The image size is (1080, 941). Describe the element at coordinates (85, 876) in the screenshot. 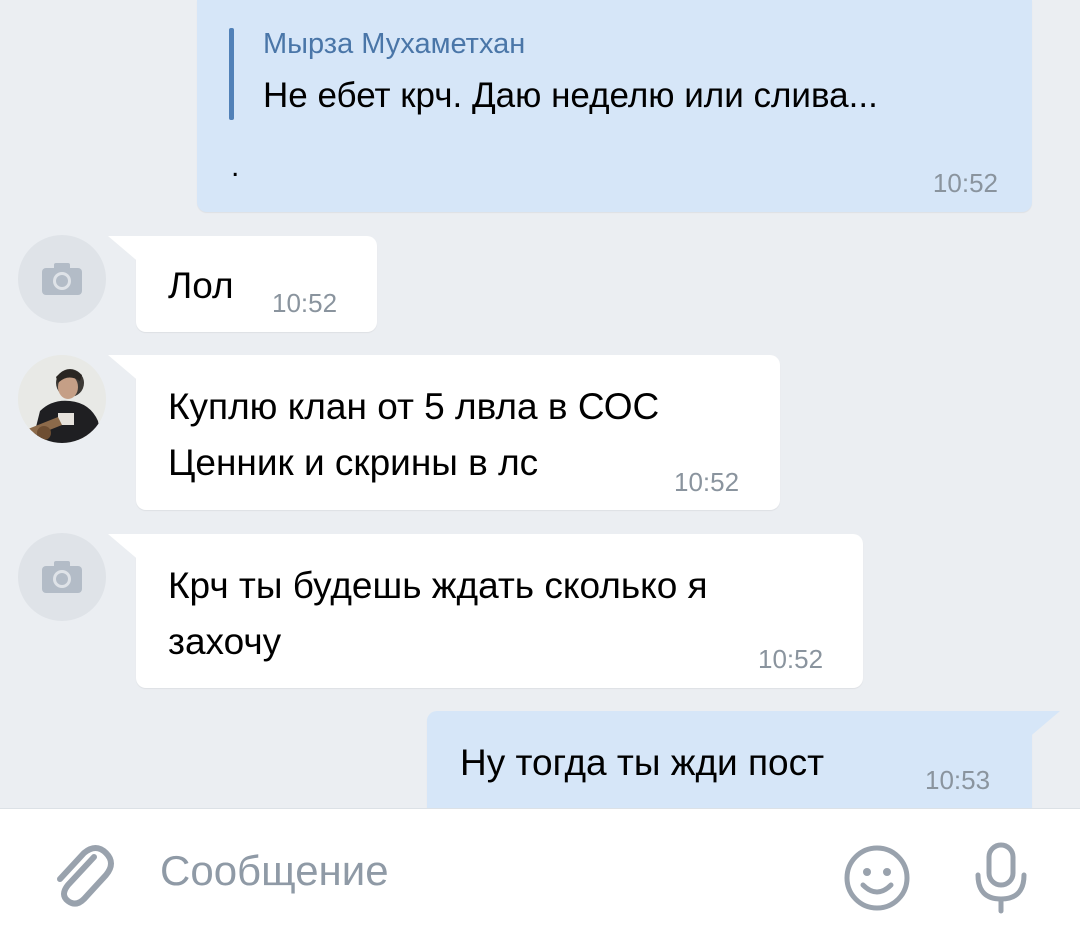

I see `paperclip-icon` at that location.